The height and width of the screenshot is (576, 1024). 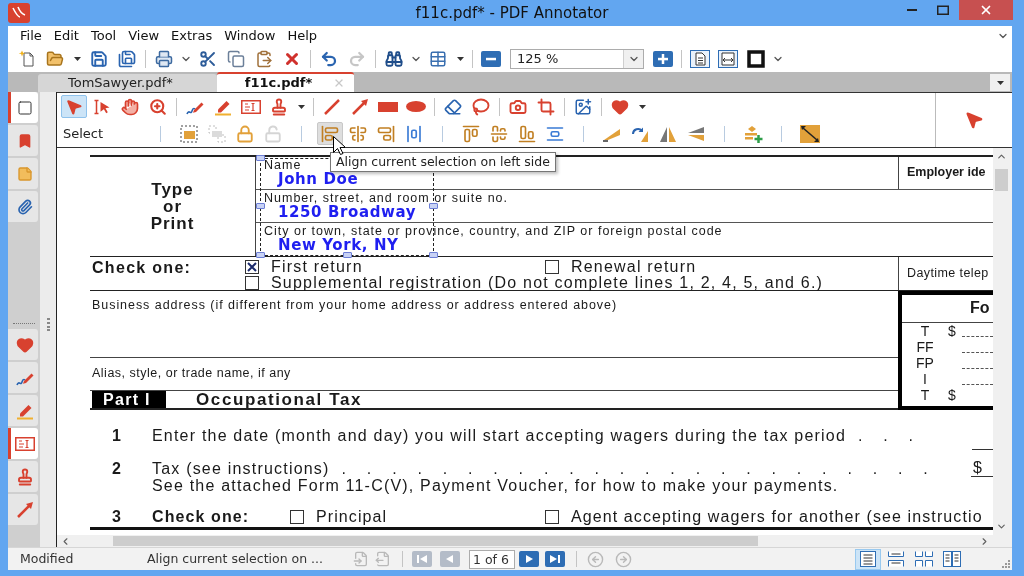 What do you see at coordinates (952, 331) in the screenshot?
I see `currency-sign: $` at bounding box center [952, 331].